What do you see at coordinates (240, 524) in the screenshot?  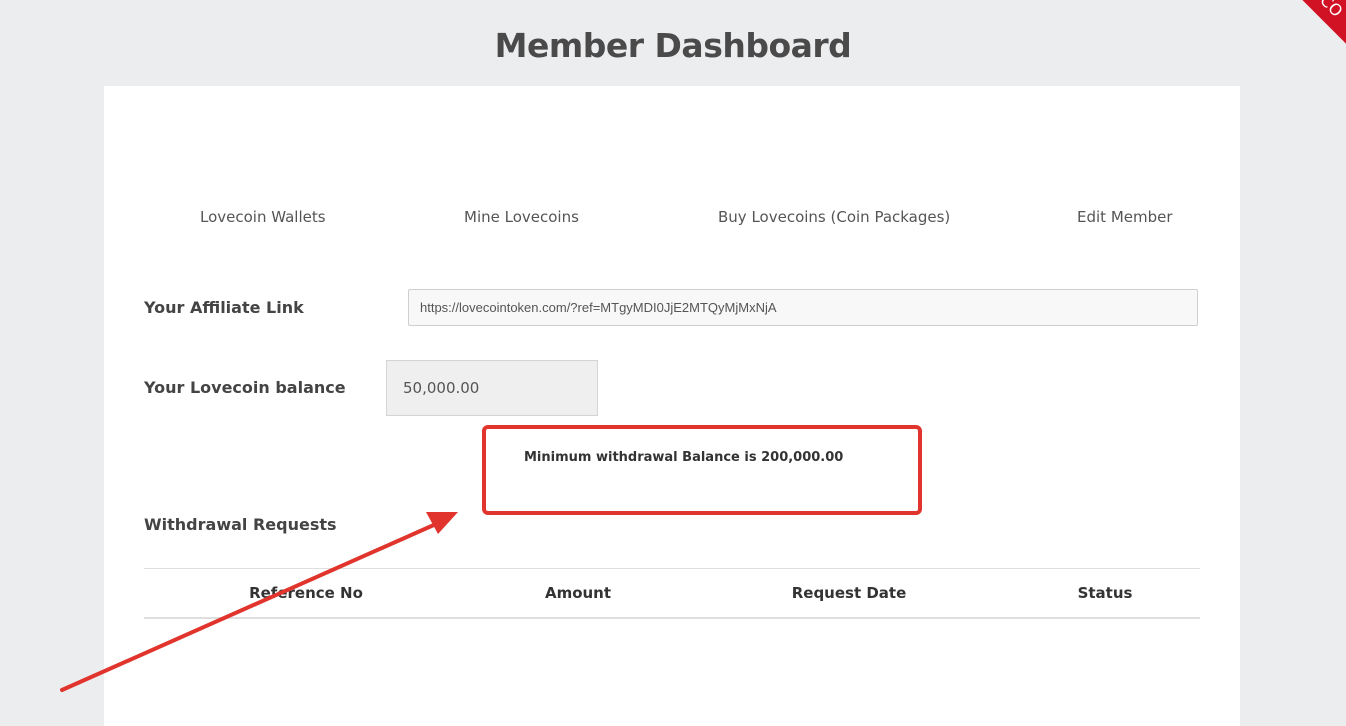 I see `withdrawal-requests-title: Withdrawal Requests` at bounding box center [240, 524].